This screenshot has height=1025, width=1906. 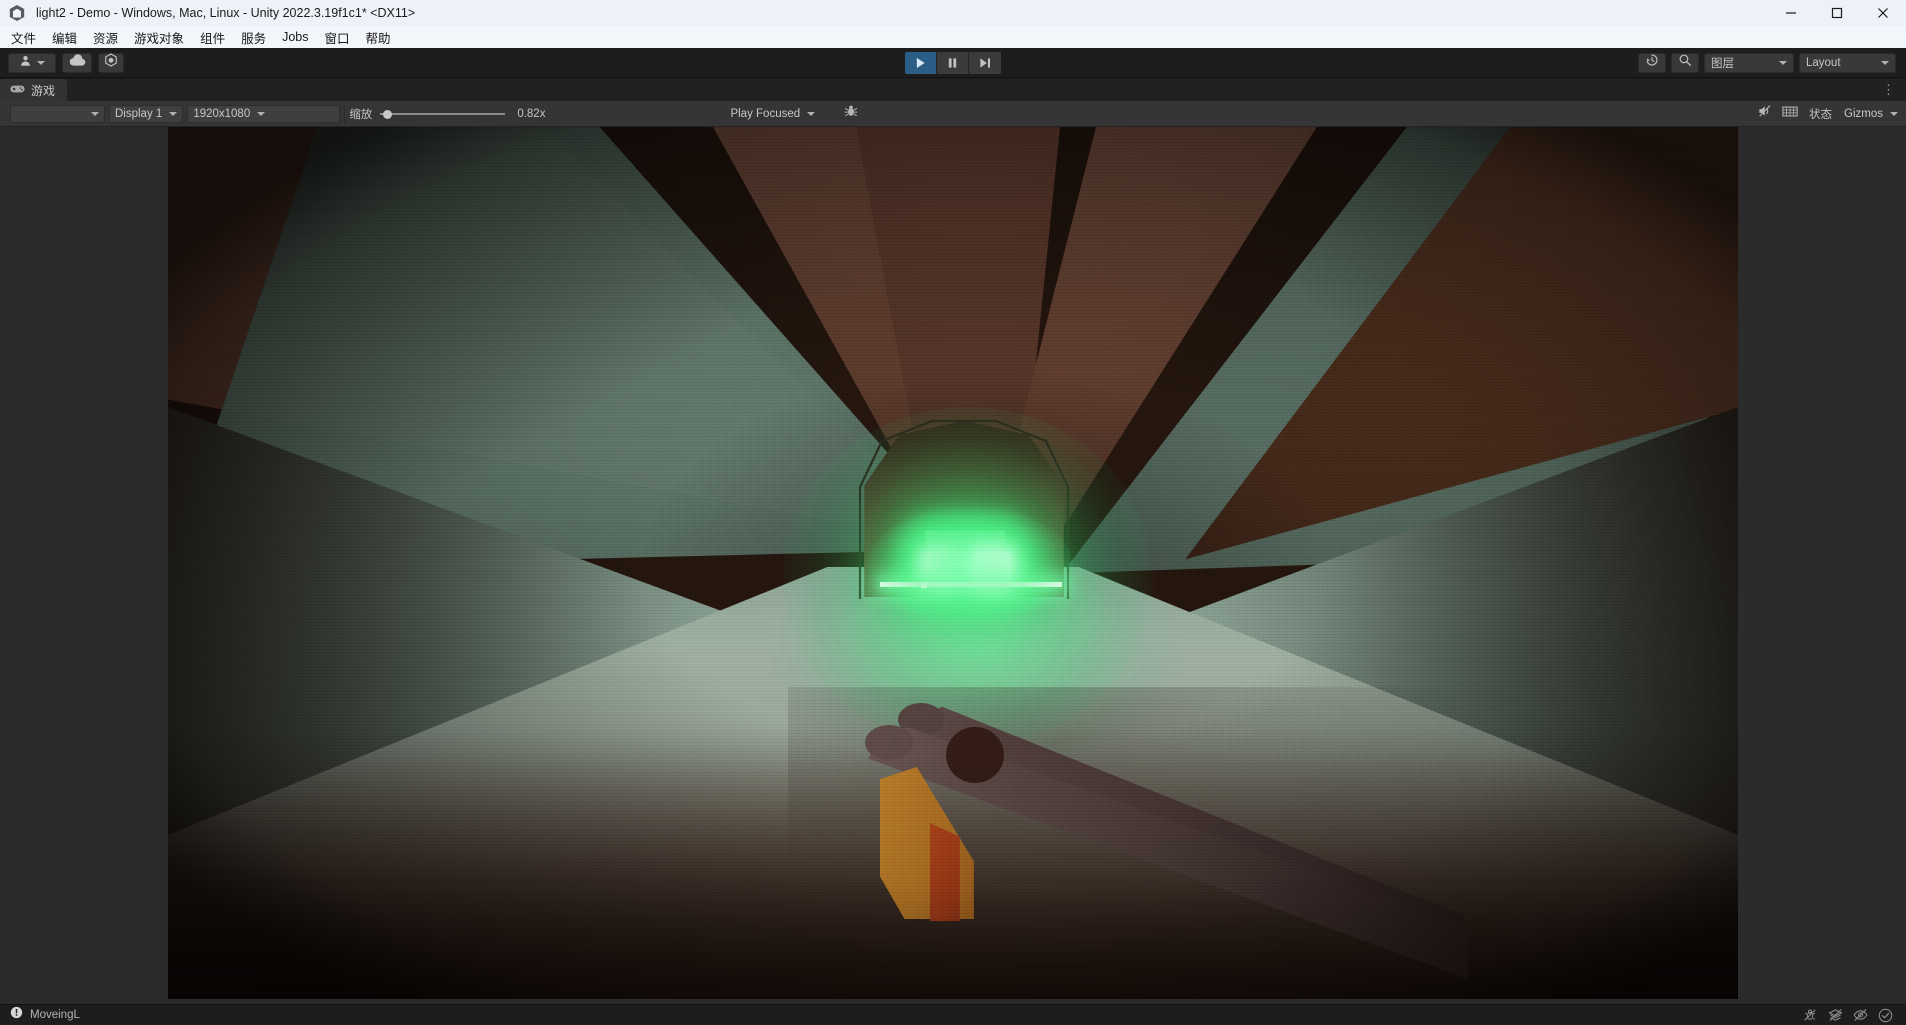 I want to click on layers-dropdown: 图层, so click(x=1749, y=62).